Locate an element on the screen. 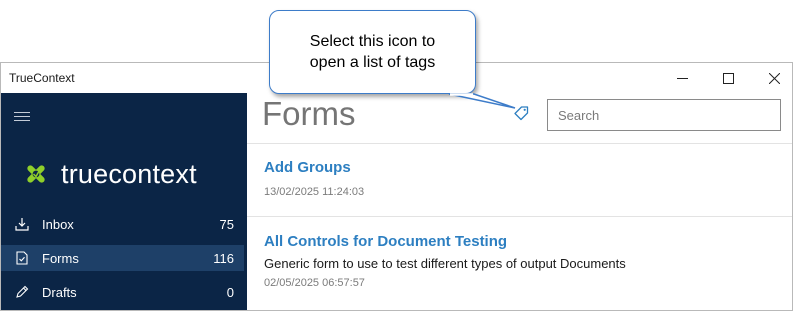 The width and height of the screenshot is (793, 311). brand-logo: truecontext is located at coordinates (109, 174).